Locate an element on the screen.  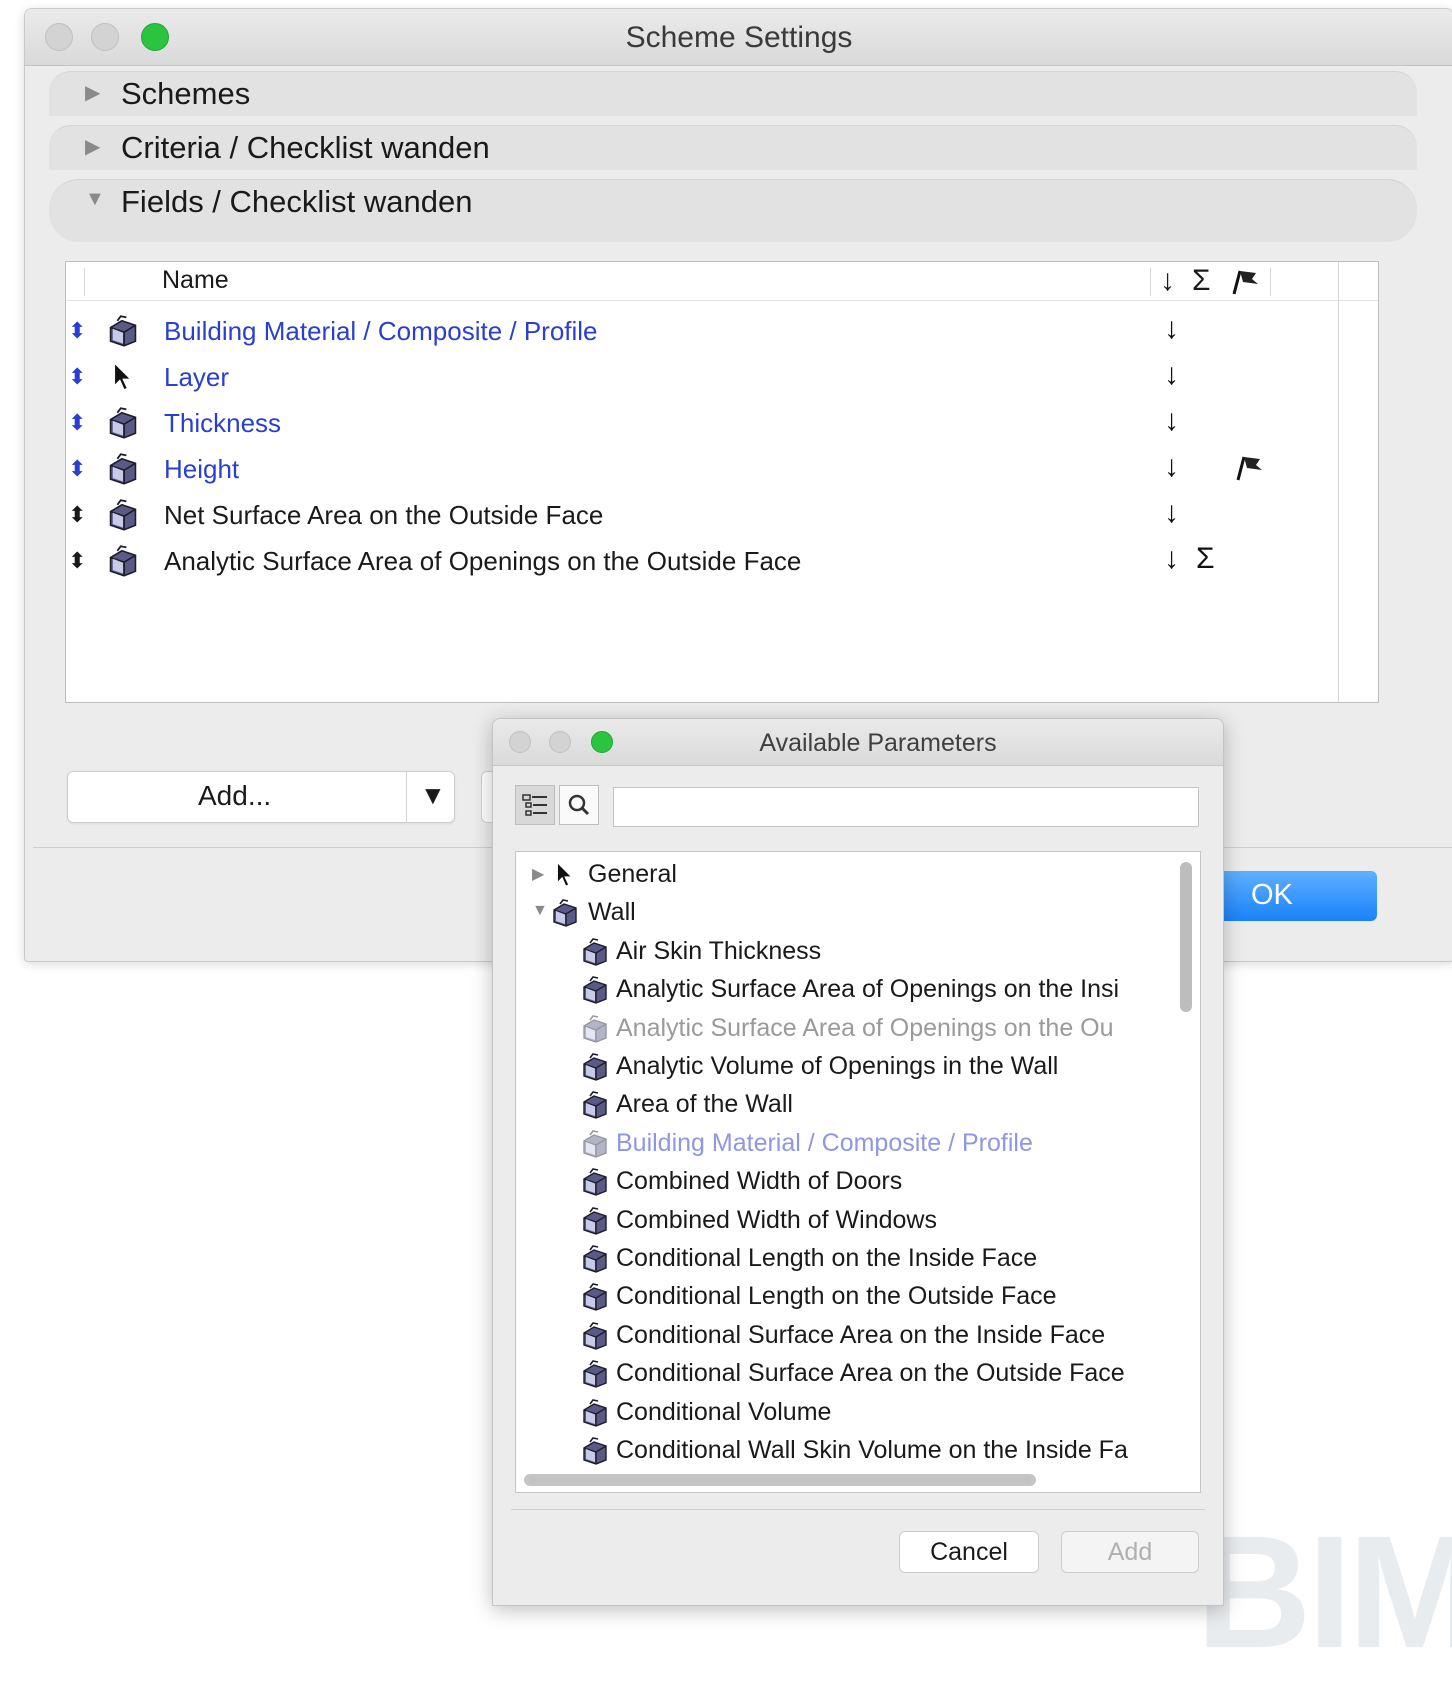
tree-item-label: General is located at coordinates (632, 874).